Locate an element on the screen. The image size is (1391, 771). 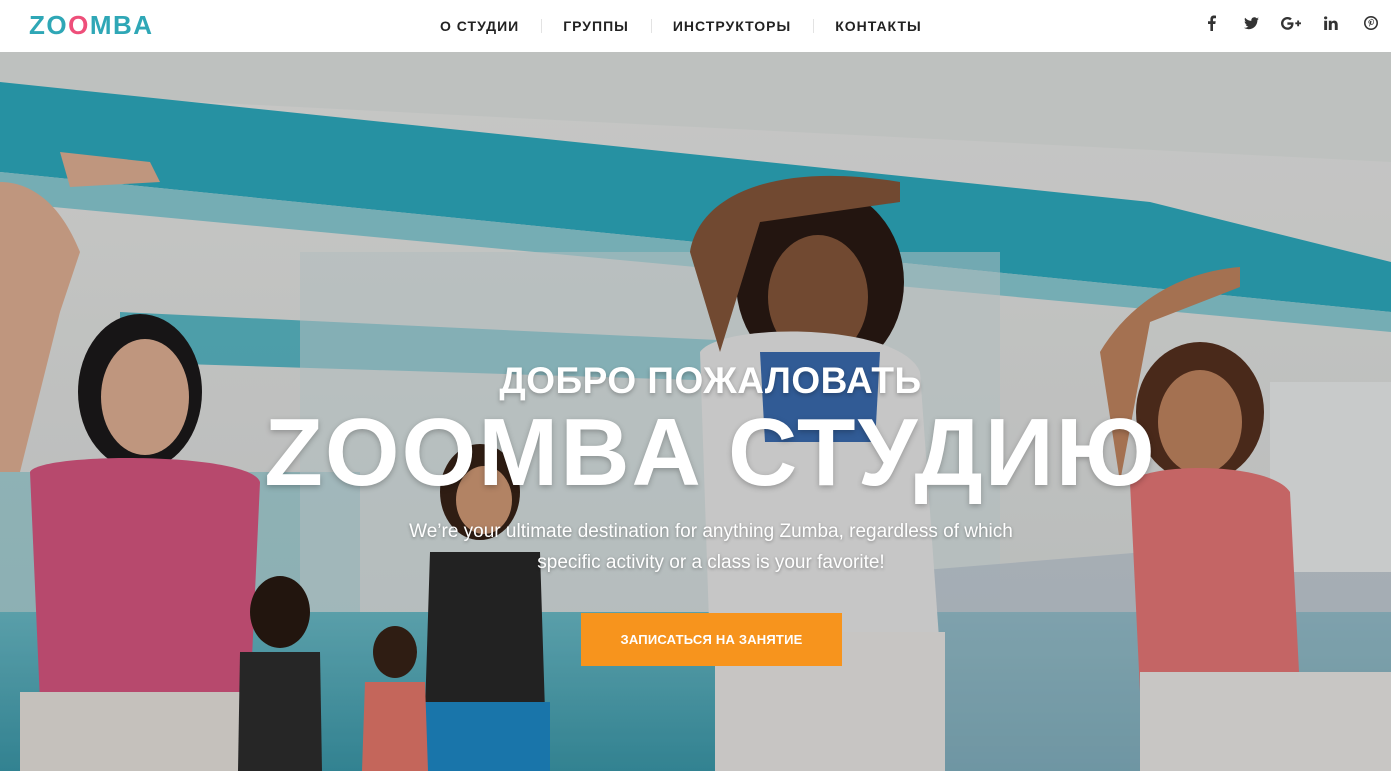
nav-item-groups: ГРУППЫ is located at coordinates (596, 26).